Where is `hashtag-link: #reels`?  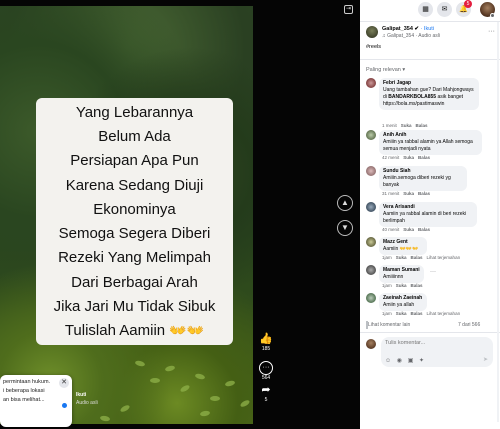 hashtag-link: #reels is located at coordinates (373, 47).